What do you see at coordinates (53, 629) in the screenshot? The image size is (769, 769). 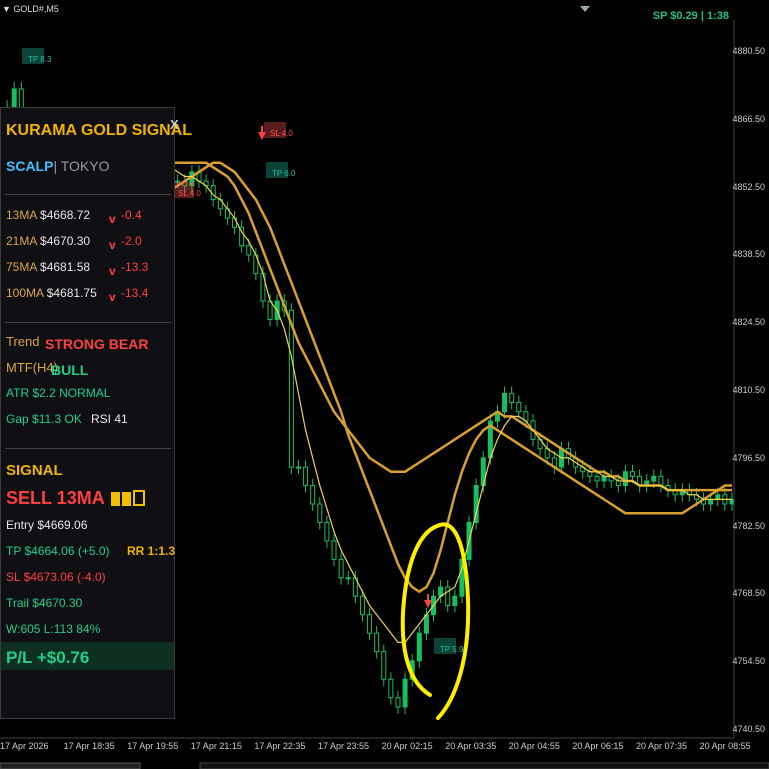 I see `winloss-readout: W:605 L:113 84%` at bounding box center [53, 629].